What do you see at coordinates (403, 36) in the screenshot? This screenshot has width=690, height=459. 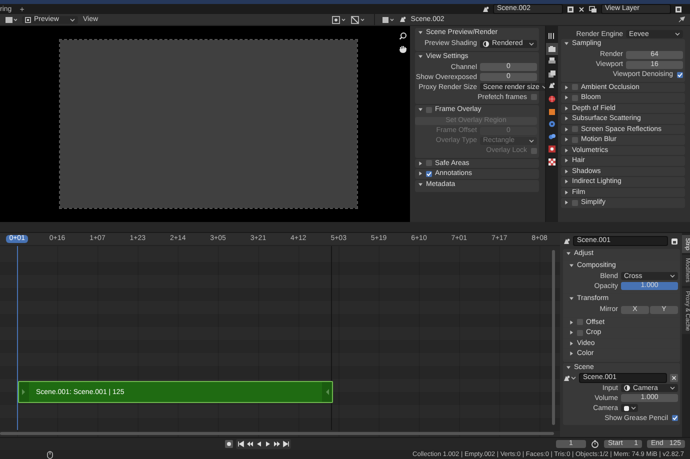 I see `zoom-icon` at bounding box center [403, 36].